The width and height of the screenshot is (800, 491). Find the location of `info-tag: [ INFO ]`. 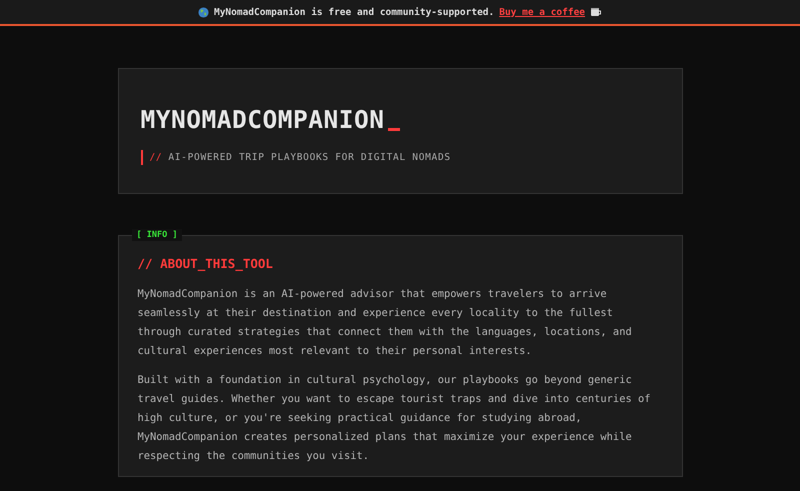

info-tag: [ INFO ] is located at coordinates (157, 235).